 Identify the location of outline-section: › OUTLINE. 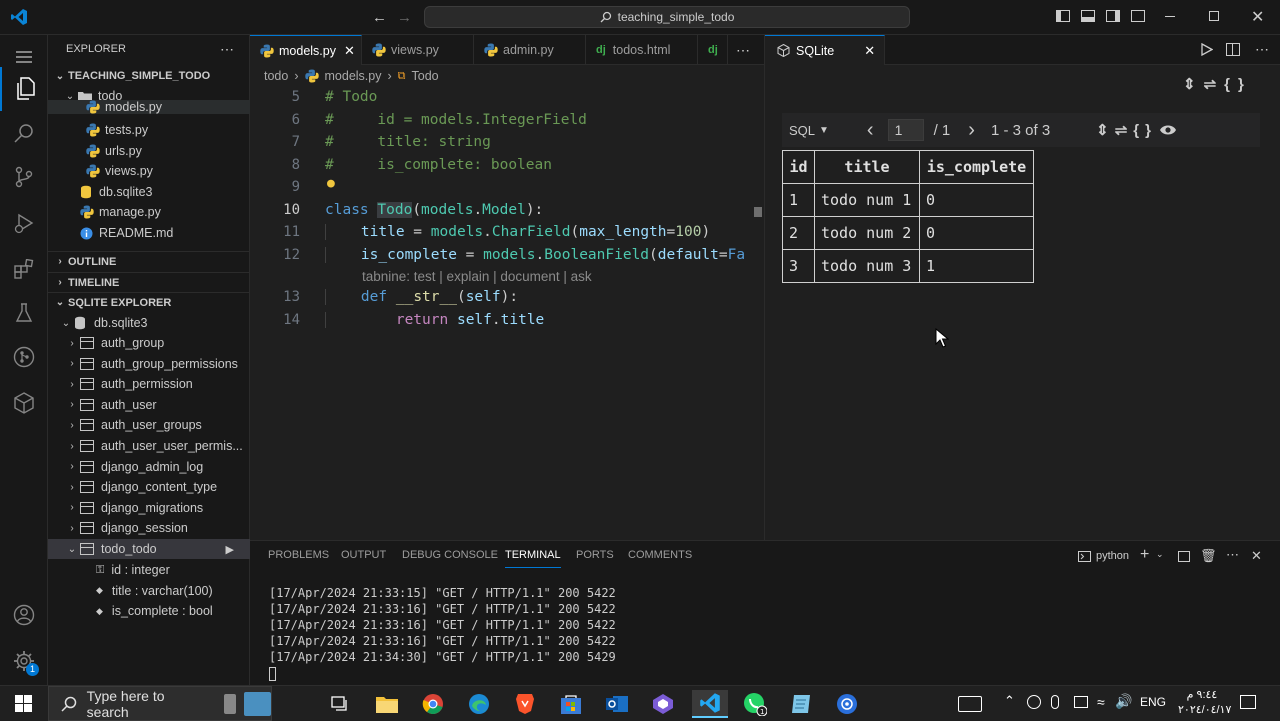
(149, 261).